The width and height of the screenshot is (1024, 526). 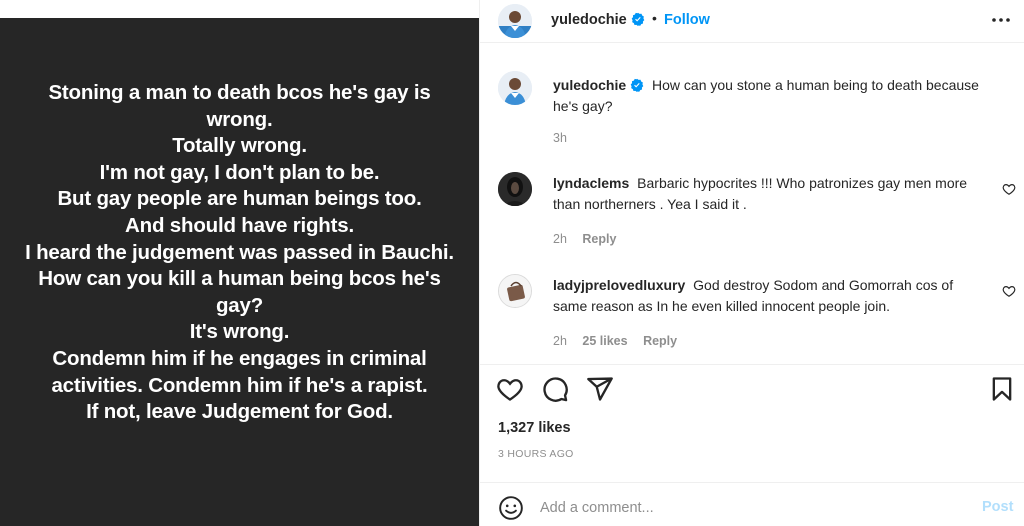 I want to click on author-avatar, so click(x=515, y=21).